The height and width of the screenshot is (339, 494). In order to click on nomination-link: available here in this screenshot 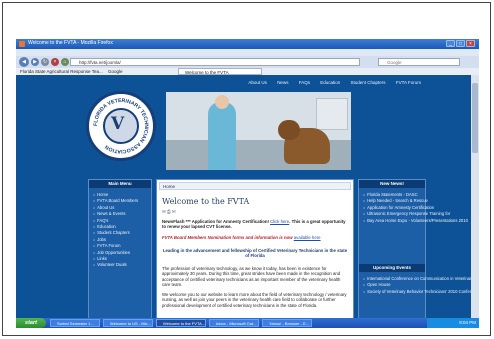, I will do `click(307, 237)`.